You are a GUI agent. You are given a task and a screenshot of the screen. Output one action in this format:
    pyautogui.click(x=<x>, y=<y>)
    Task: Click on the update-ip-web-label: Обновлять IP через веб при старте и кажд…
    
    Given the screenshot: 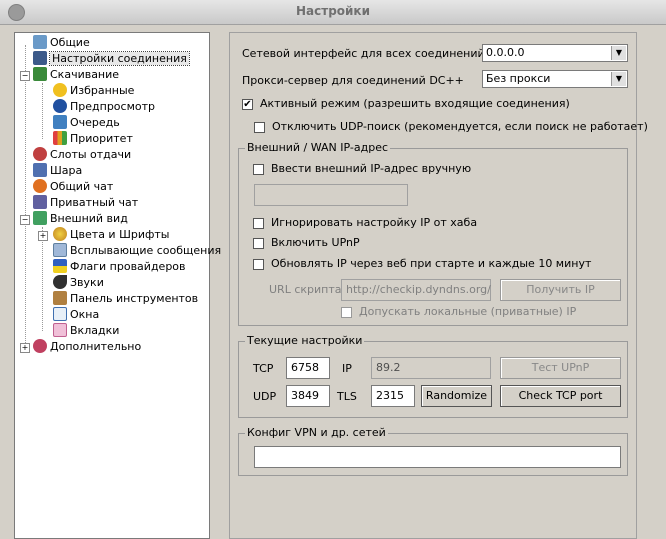 What is the action you would take?
    pyautogui.click(x=431, y=263)
    